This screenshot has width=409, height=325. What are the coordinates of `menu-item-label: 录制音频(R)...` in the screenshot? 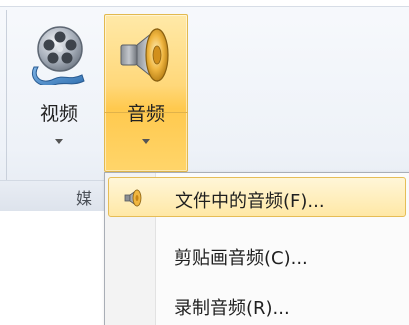 It's located at (232, 308).